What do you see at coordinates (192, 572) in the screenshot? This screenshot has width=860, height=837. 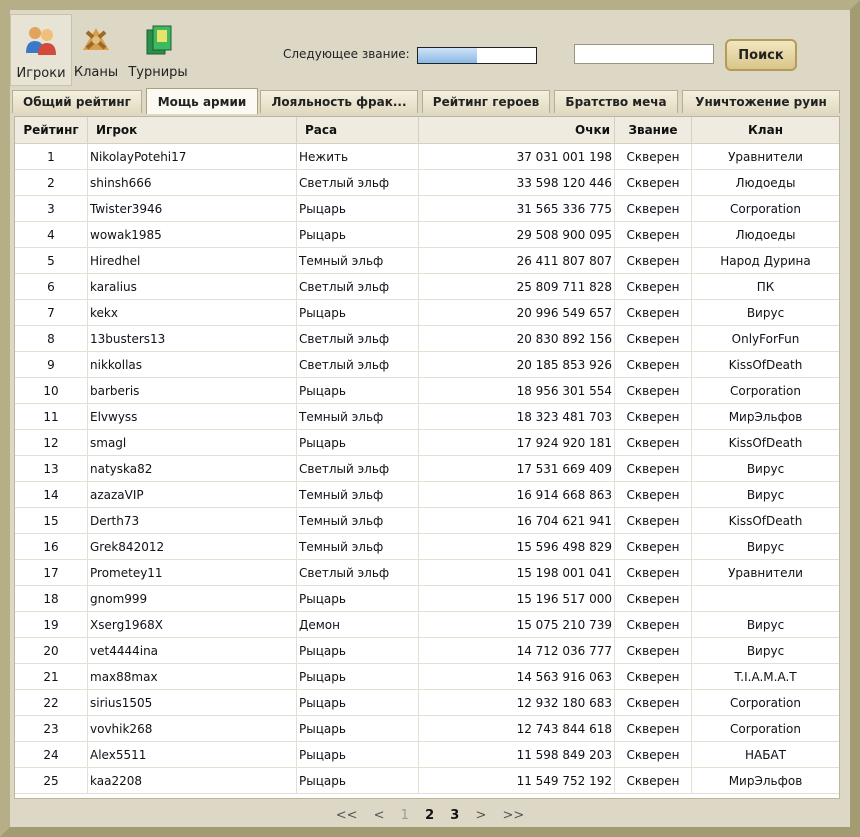 I see `cell-player: Prometey11` at bounding box center [192, 572].